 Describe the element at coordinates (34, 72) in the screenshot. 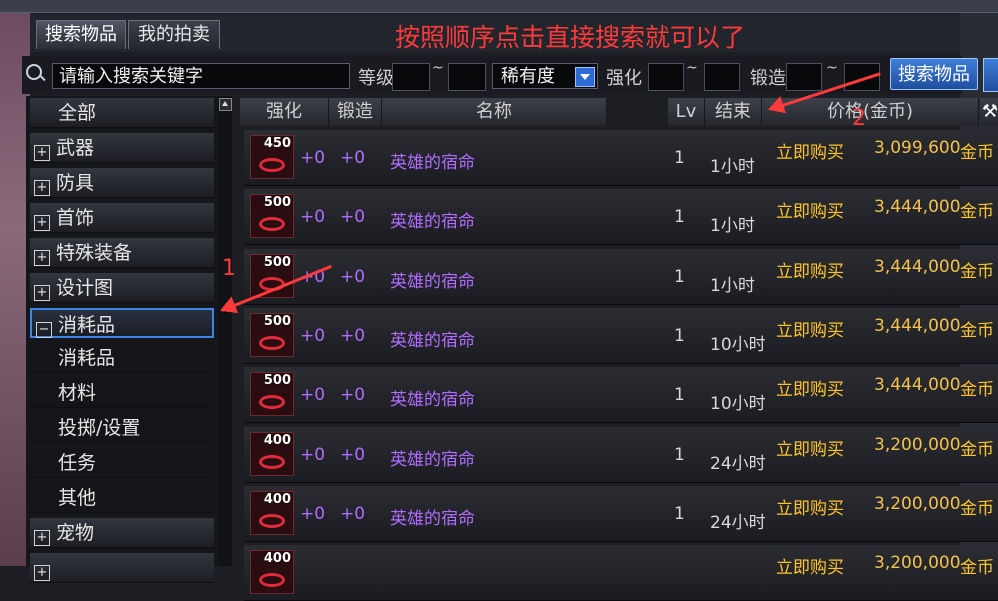

I see `search-icon` at that location.